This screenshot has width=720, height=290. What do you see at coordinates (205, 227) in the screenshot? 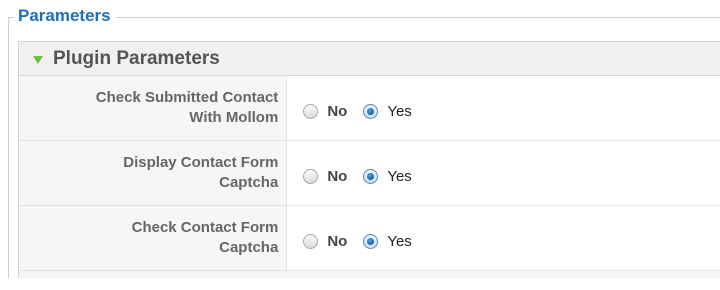
I see `param-label-line1: Check Contact Form` at bounding box center [205, 227].